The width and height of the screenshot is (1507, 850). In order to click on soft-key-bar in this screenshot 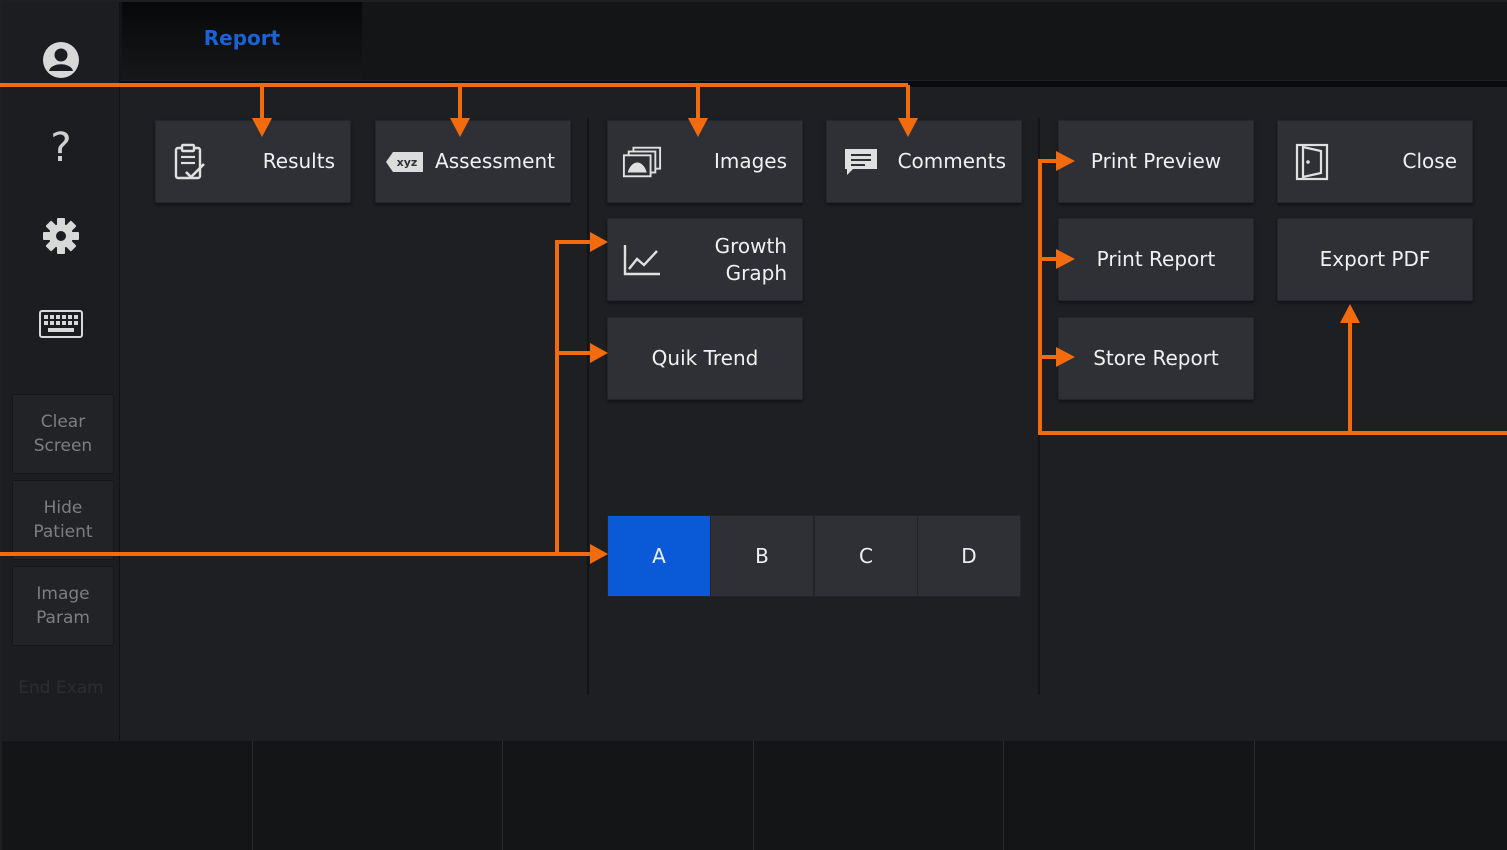, I will do `click(754, 795)`.